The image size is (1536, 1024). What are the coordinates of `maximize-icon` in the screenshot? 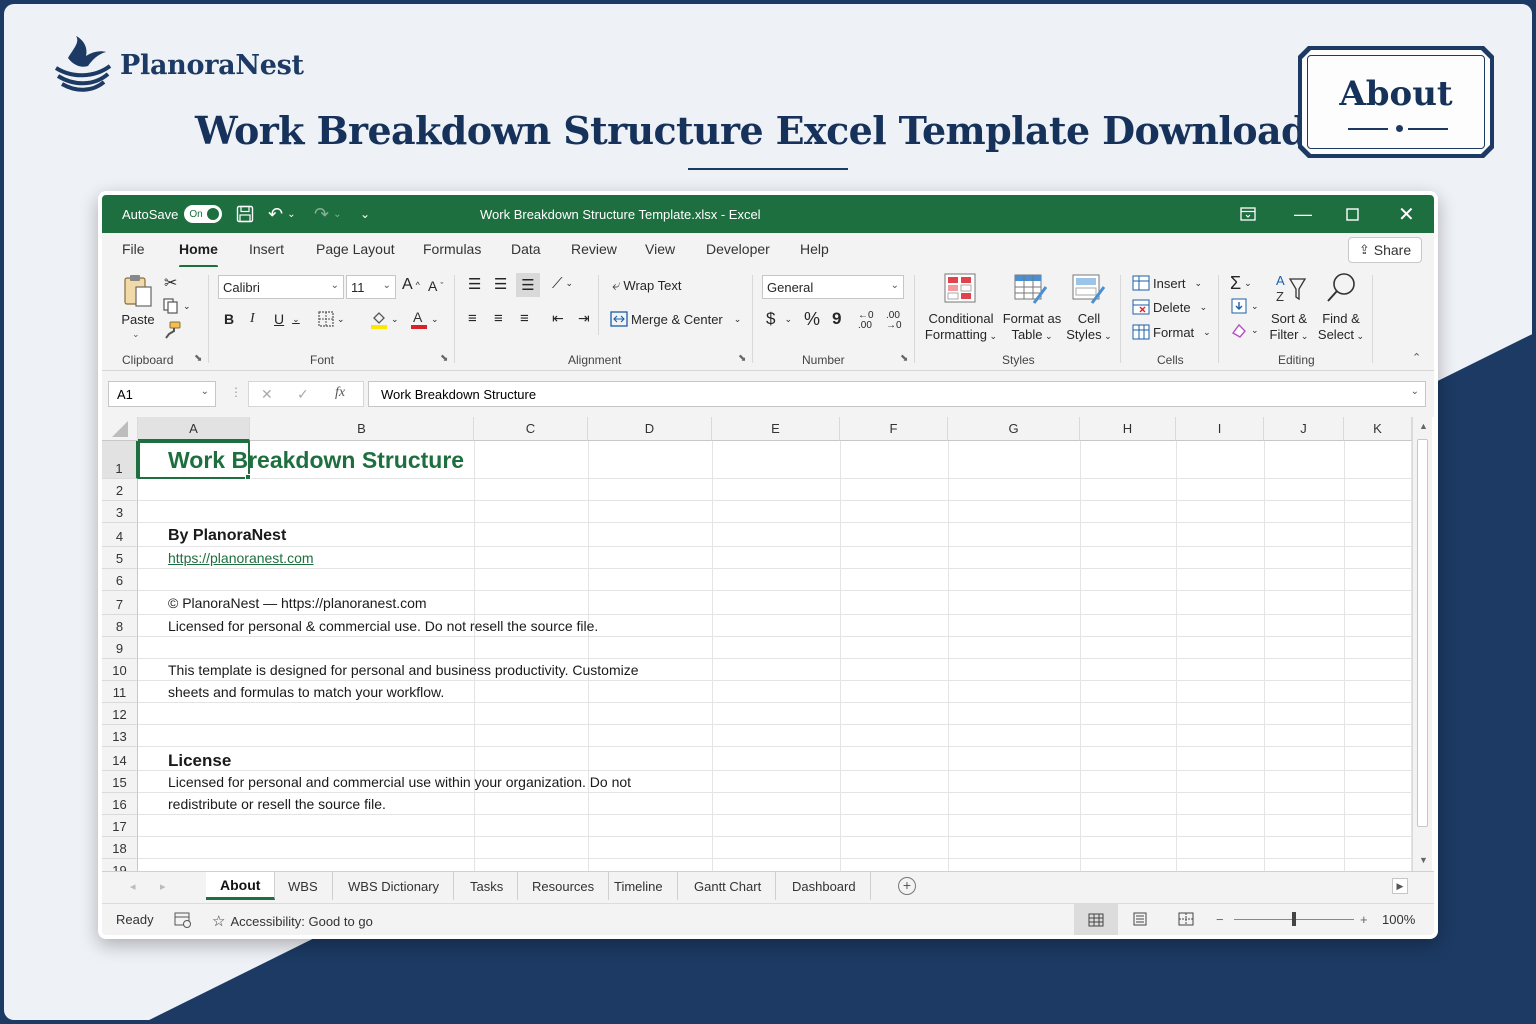 It's located at (1352, 214).